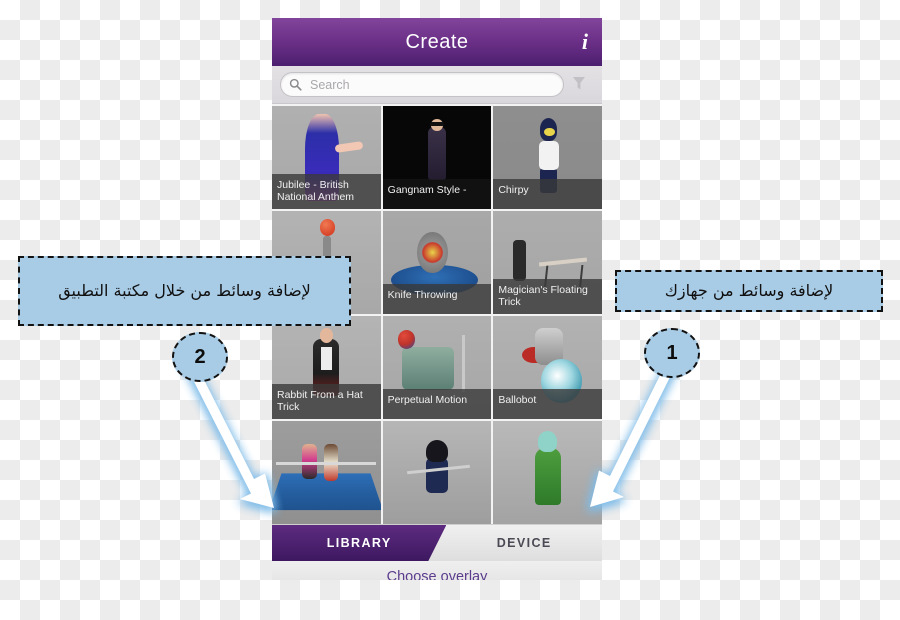 Image resolution: width=900 pixels, height=620 pixels. What do you see at coordinates (184, 291) in the screenshot?
I see `callout-left: لإضافة وسائط من خلال مكتبة التطبيق` at bounding box center [184, 291].